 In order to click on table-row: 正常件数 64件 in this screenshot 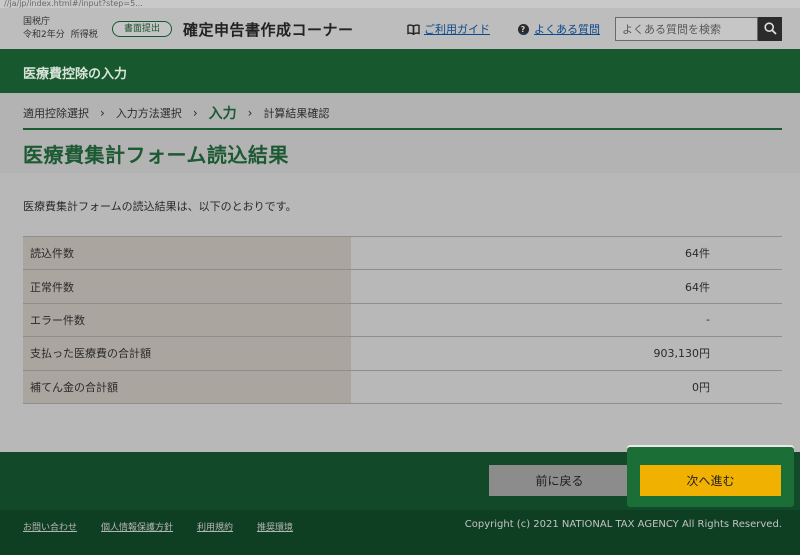, I will do `click(402, 286)`.